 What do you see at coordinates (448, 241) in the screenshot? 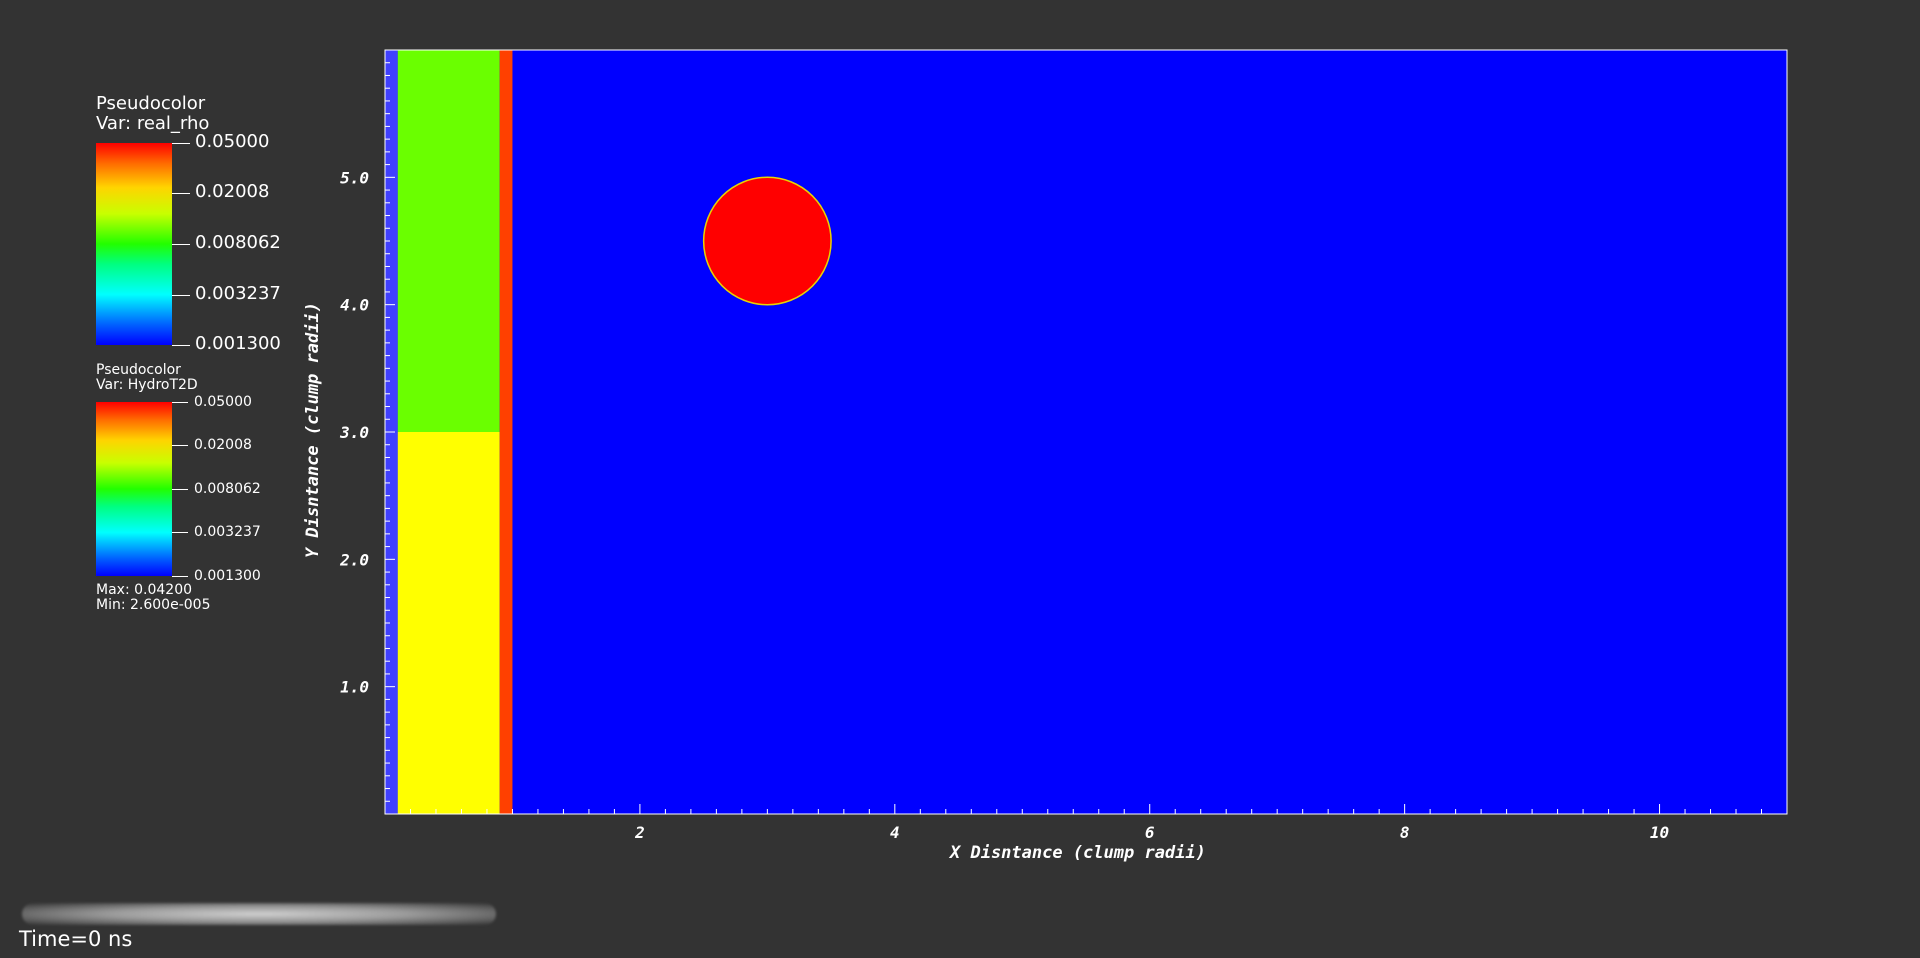
I see `region-green-slab` at bounding box center [448, 241].